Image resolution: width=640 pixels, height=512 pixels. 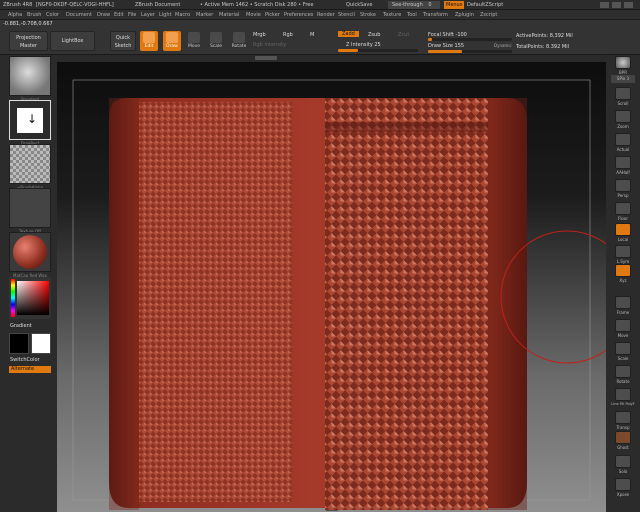 I want to click on zscript-button: DefaultZScript, so click(x=485, y=5).